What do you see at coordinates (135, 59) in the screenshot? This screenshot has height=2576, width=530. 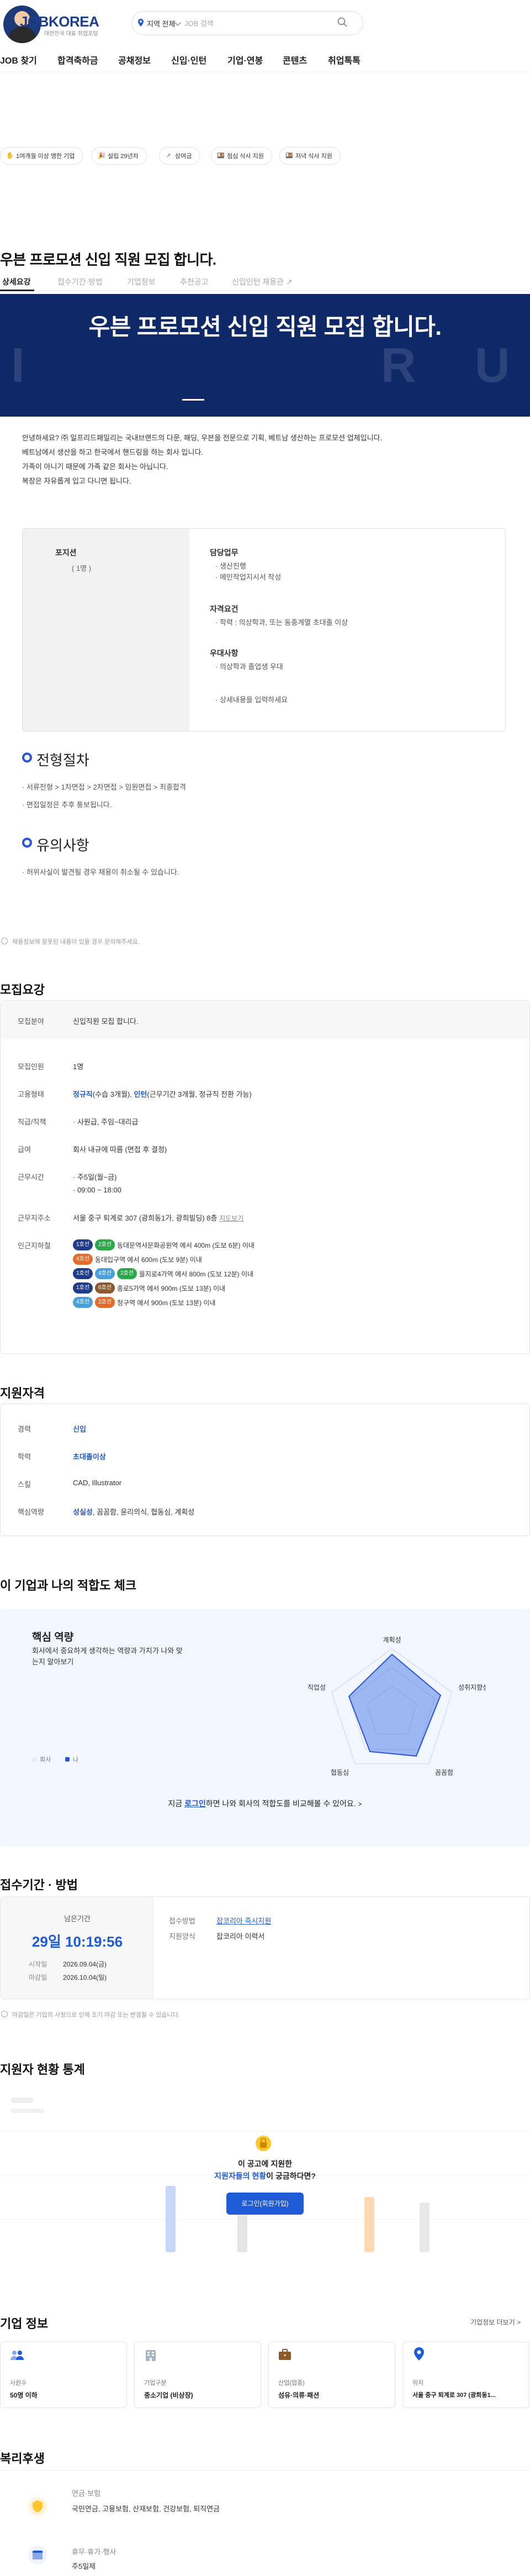 I see `nav-public-recruit: 공채정보` at bounding box center [135, 59].